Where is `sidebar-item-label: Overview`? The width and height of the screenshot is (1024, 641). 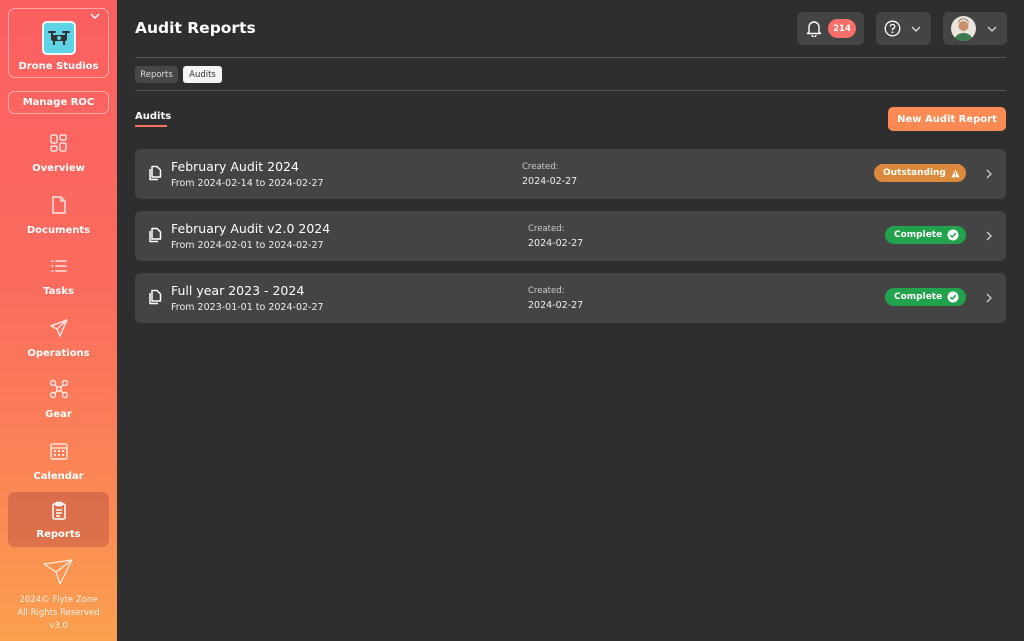 sidebar-item-label: Overview is located at coordinates (58, 168).